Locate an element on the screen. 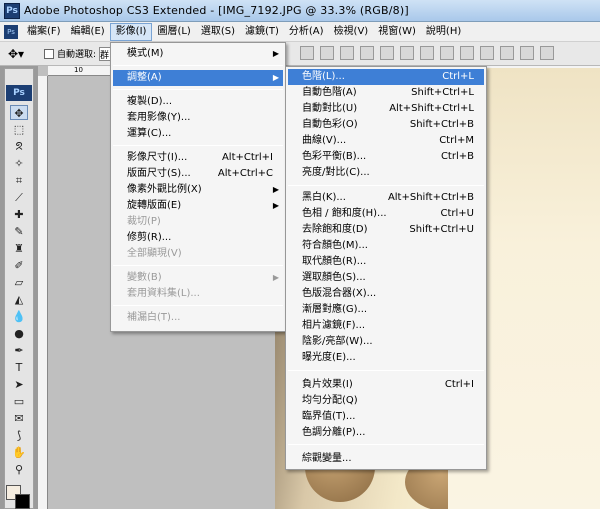 The image size is (600, 509). adjust-black-white: 黑白(K)... Alt+Shift+Ctrl+B is located at coordinates (386, 198).